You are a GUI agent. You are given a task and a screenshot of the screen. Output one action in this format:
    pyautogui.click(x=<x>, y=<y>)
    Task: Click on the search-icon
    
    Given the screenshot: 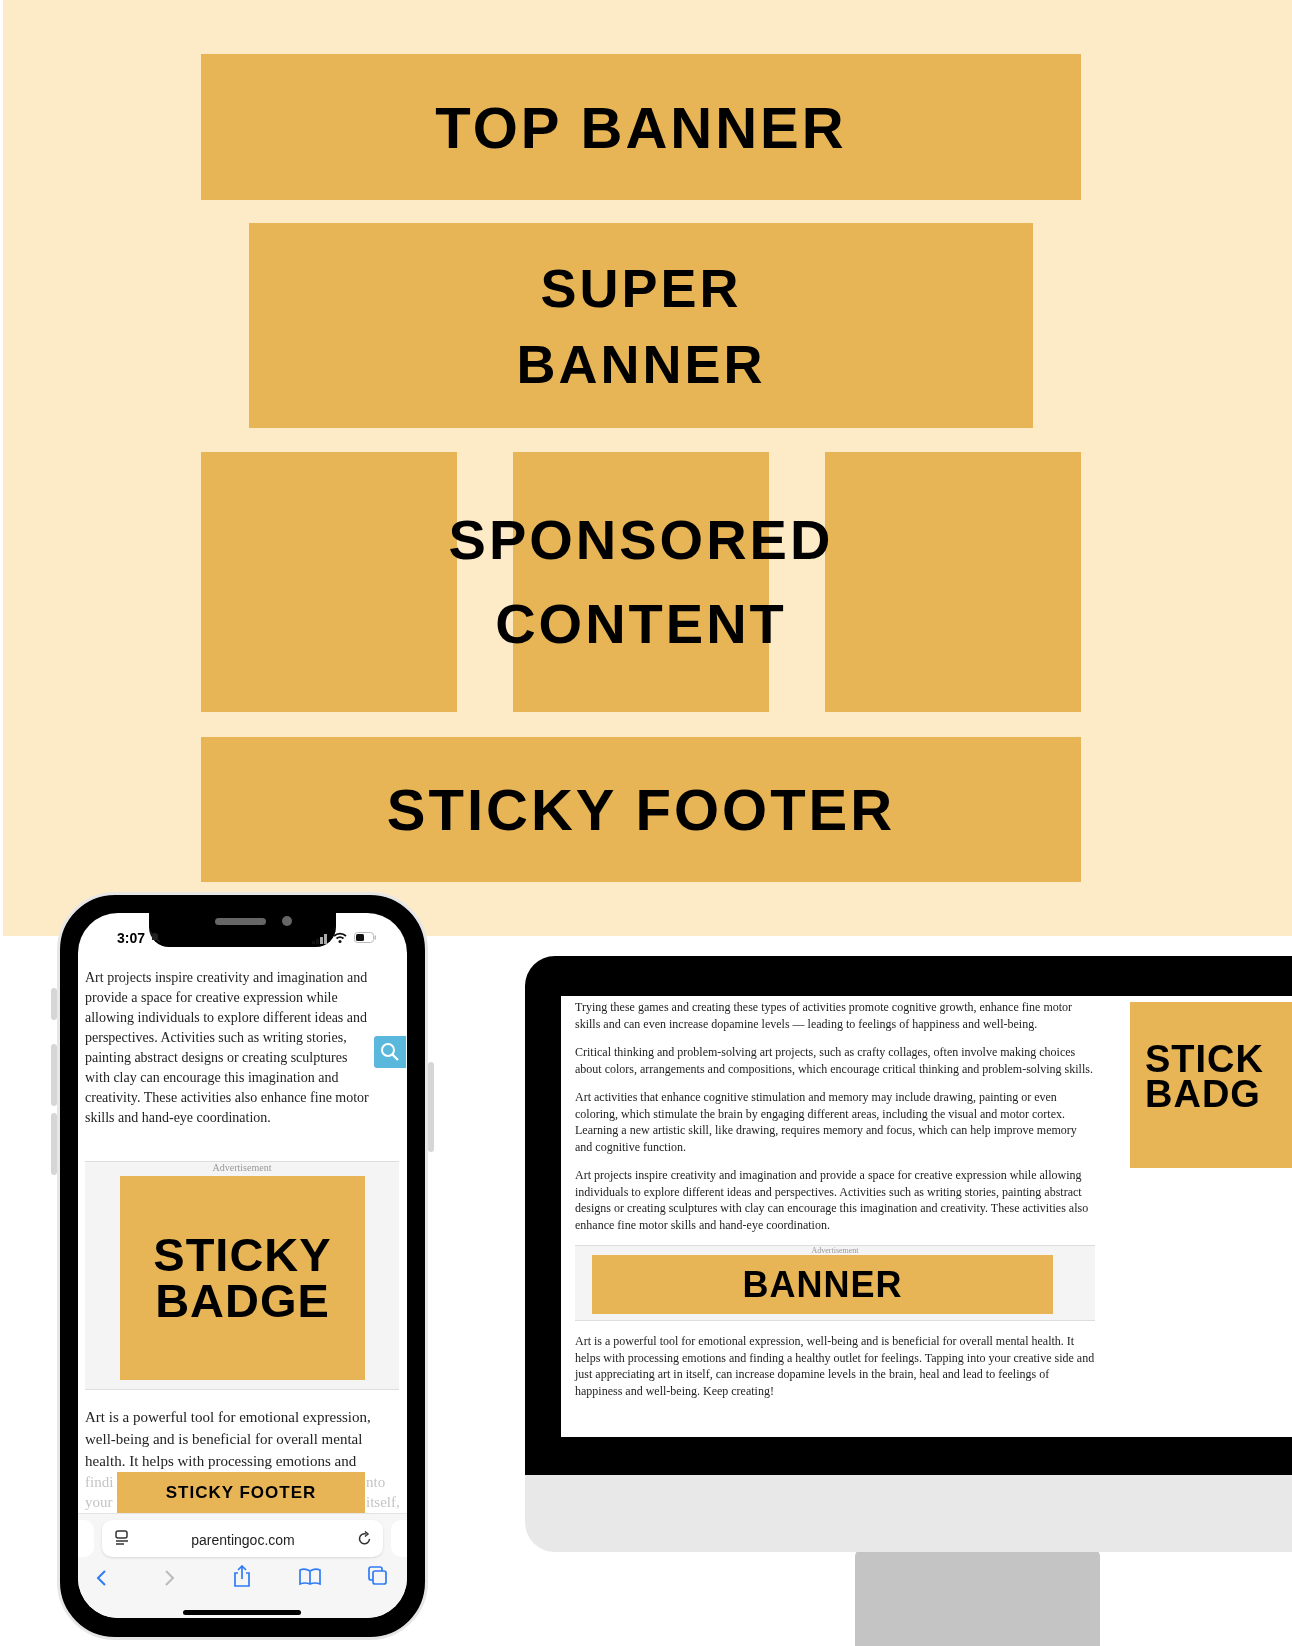 What is the action you would take?
    pyautogui.click(x=390, y=1052)
    